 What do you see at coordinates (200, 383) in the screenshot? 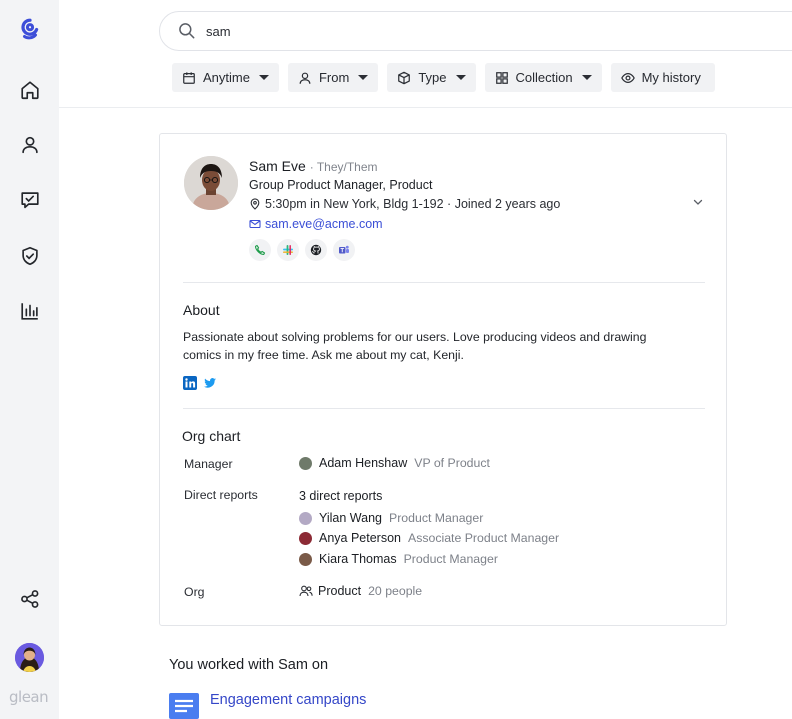
I see `social-links` at bounding box center [200, 383].